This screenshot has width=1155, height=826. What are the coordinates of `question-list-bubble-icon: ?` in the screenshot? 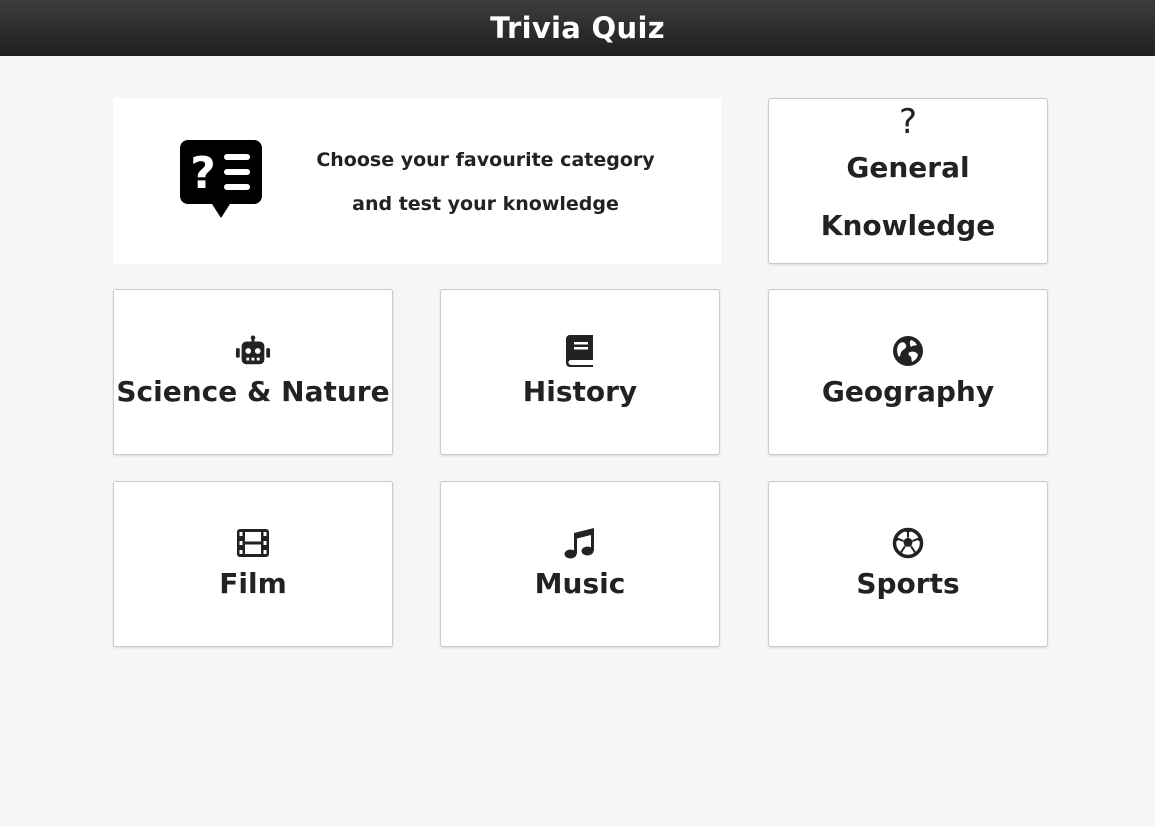 It's located at (221, 179).